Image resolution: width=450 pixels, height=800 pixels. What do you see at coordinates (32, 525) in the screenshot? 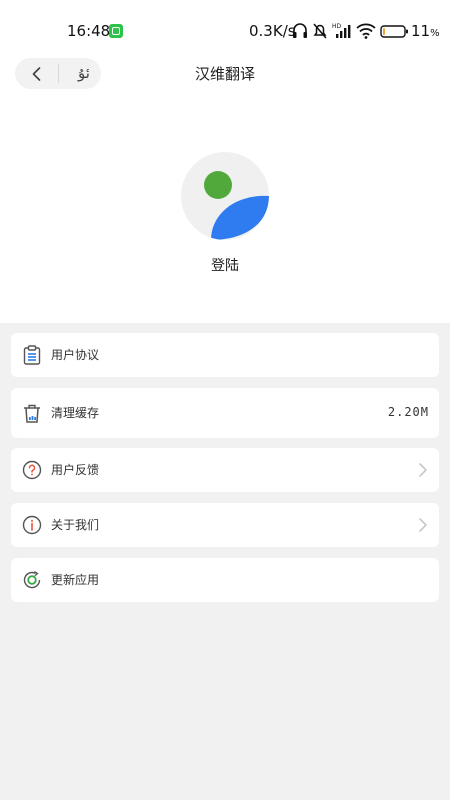
I see `info-icon` at bounding box center [32, 525].